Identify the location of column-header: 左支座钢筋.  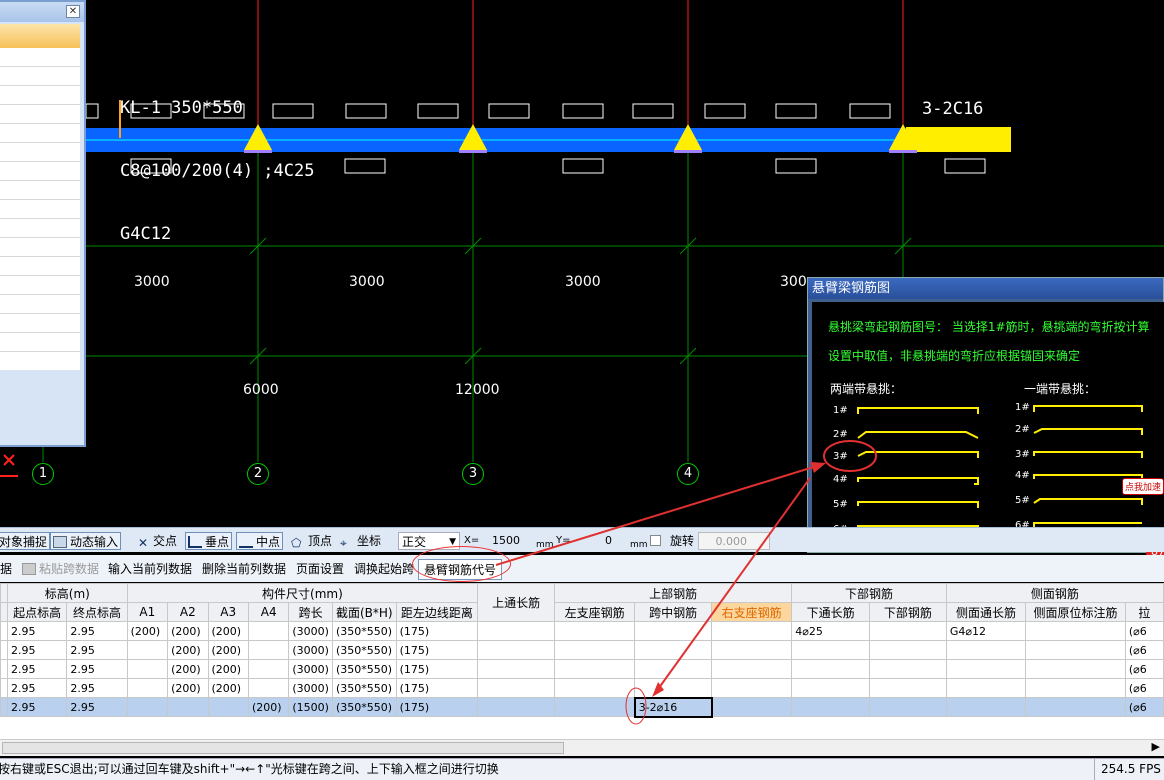
(595, 612).